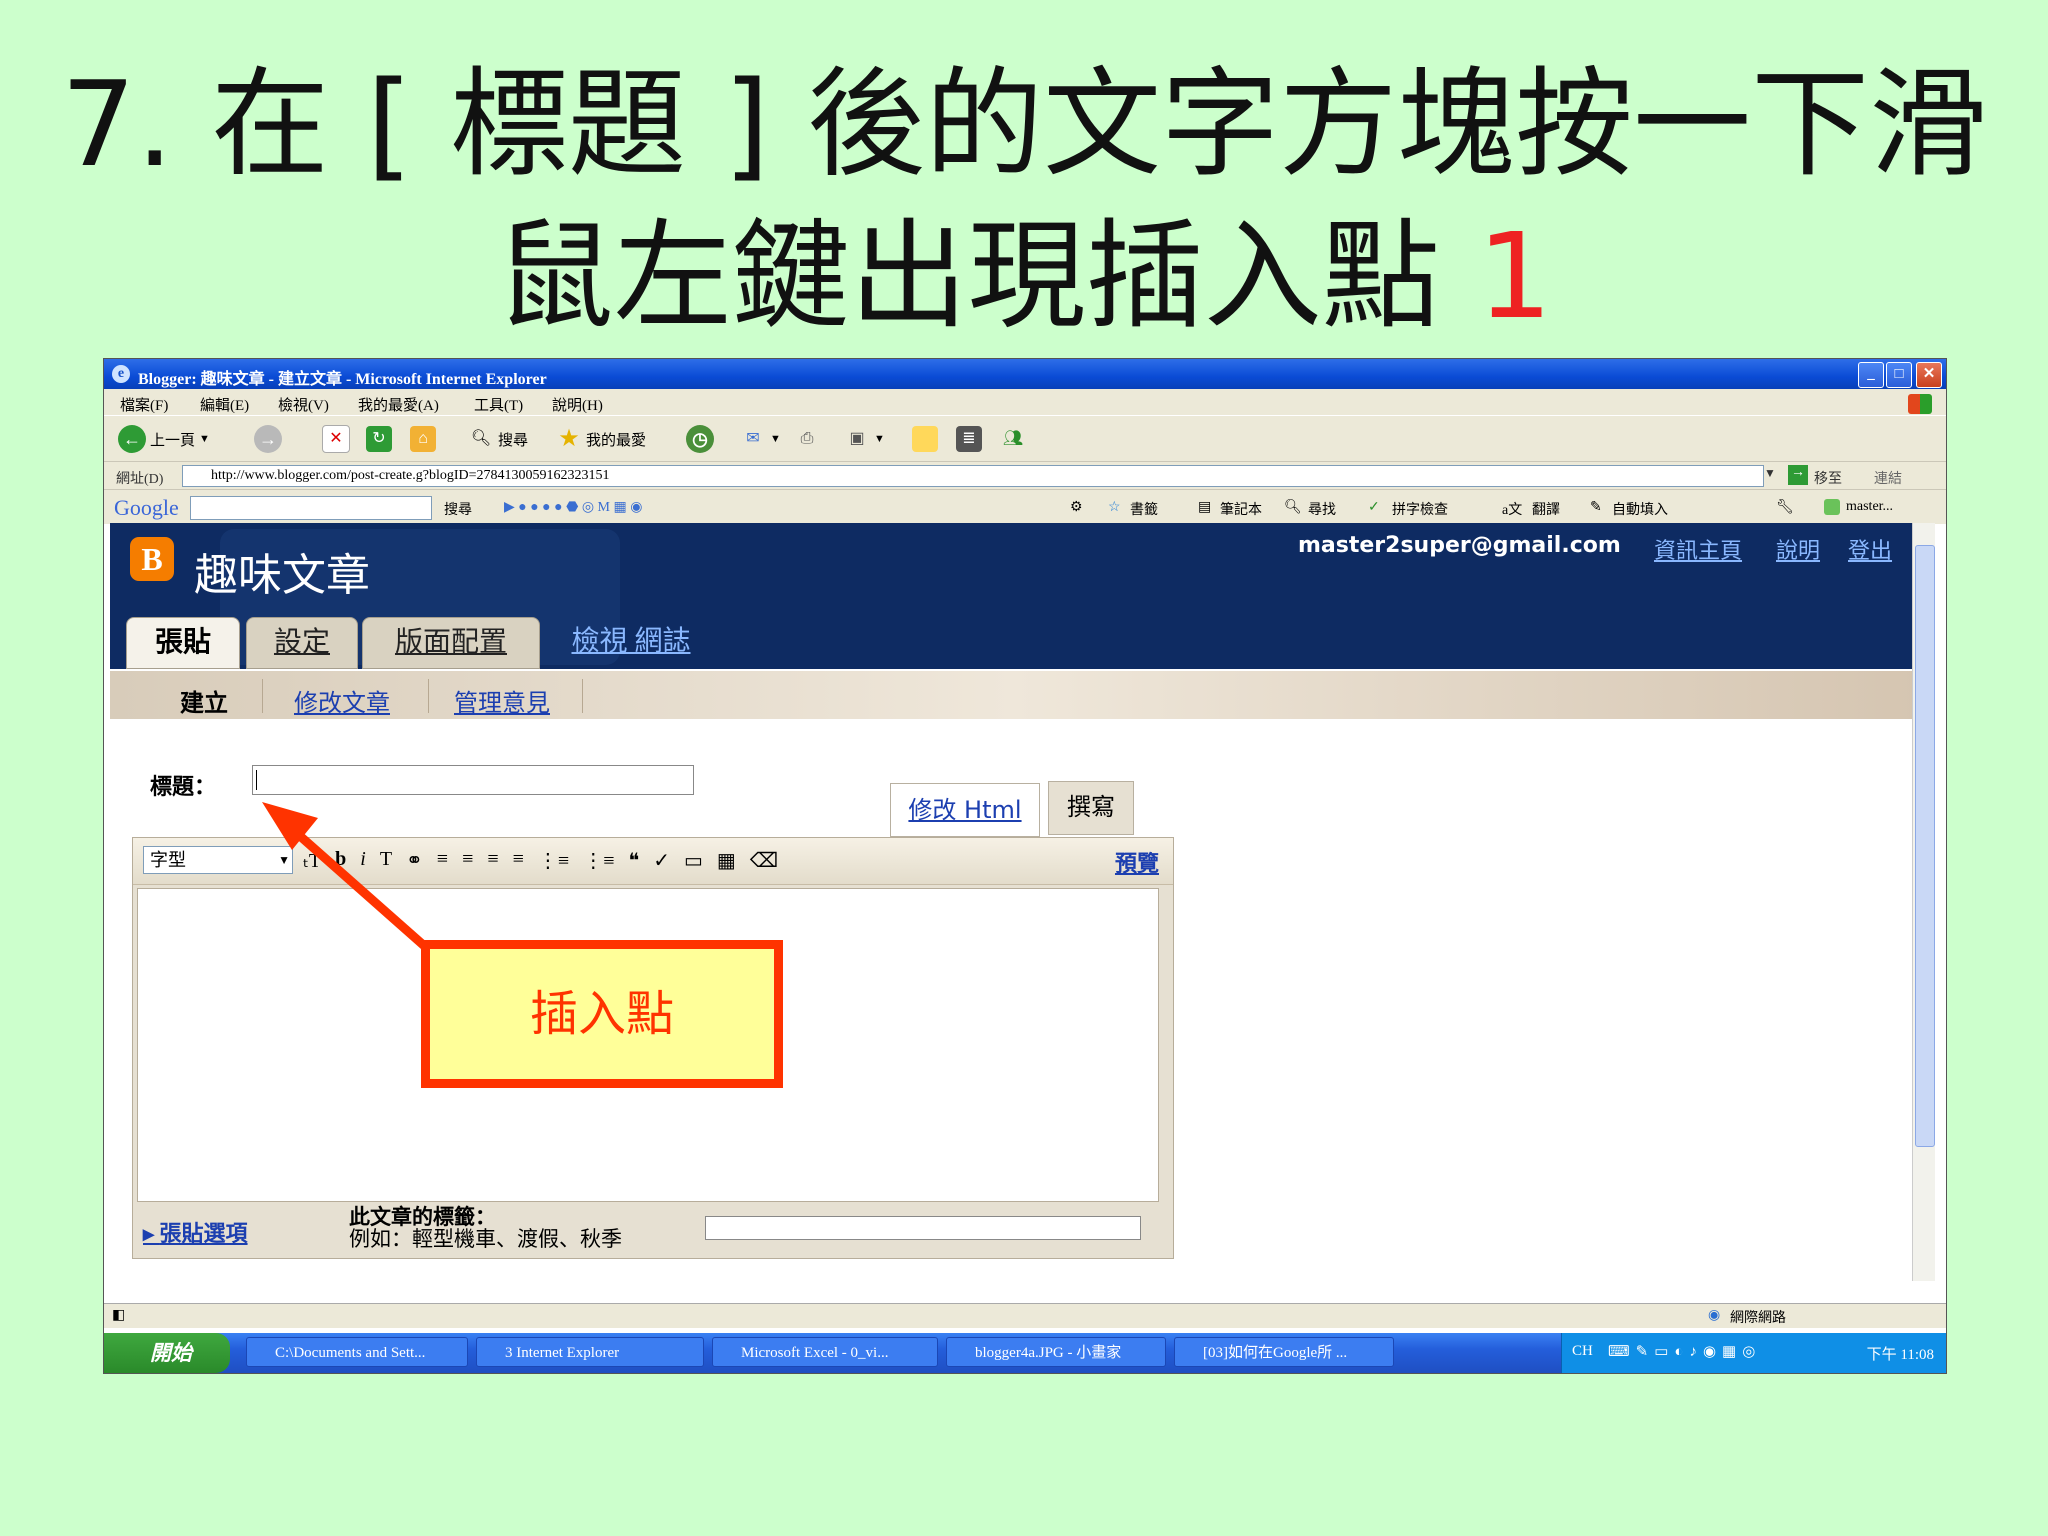  I want to click on callout-arrow, so click(351, 882).